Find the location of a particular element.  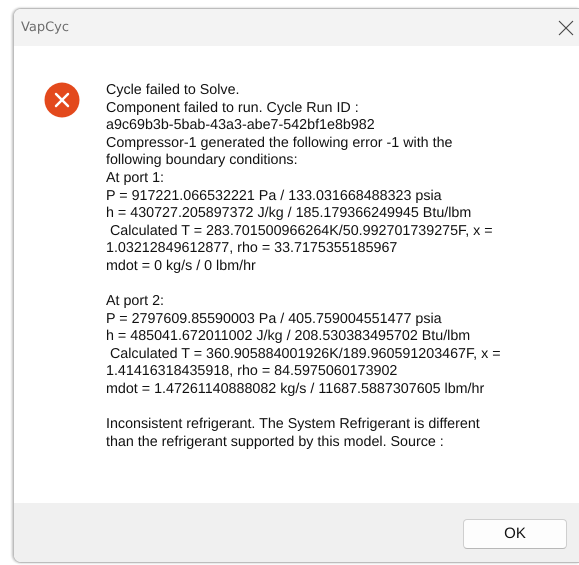

close-icon is located at coordinates (566, 28).